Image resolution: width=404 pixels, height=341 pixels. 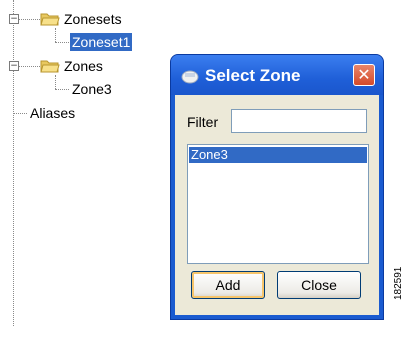 I want to click on add-button: Add, so click(x=228, y=285).